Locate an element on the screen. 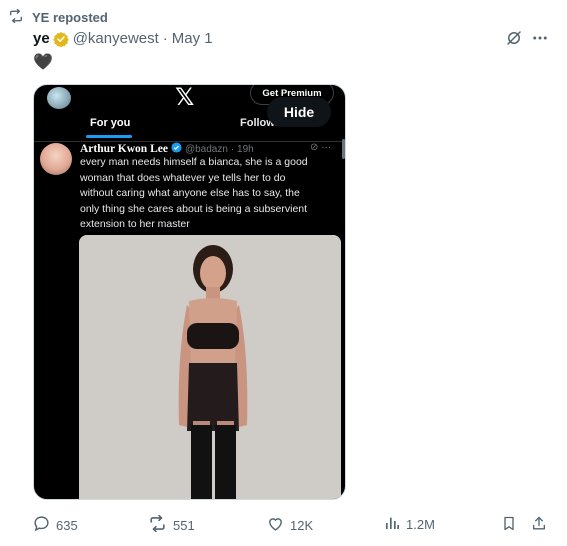 The image size is (567, 546). tweet-author-row: ye @kanyewest · May 1 is located at coordinates (123, 38).